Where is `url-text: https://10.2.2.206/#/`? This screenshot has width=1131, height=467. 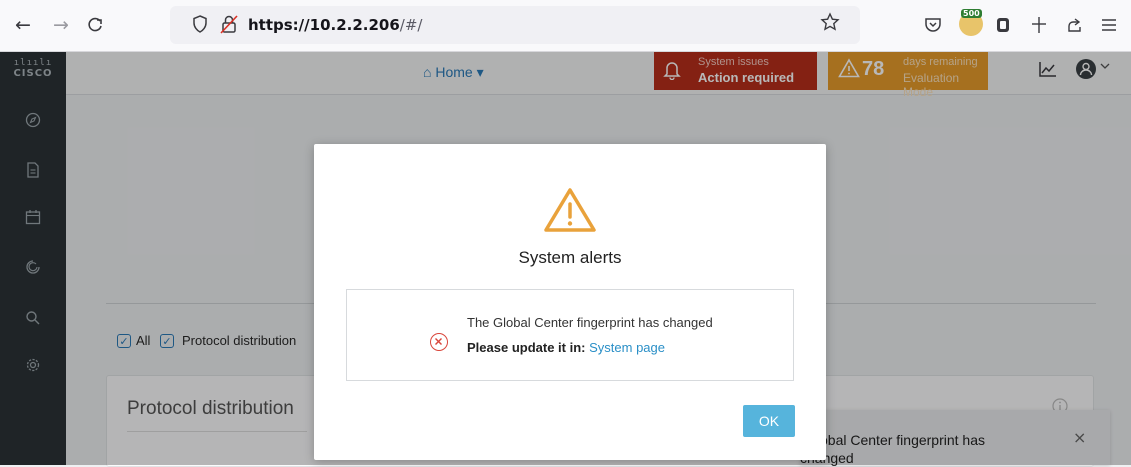 url-text: https://10.2.2.206/#/ is located at coordinates (335, 25).